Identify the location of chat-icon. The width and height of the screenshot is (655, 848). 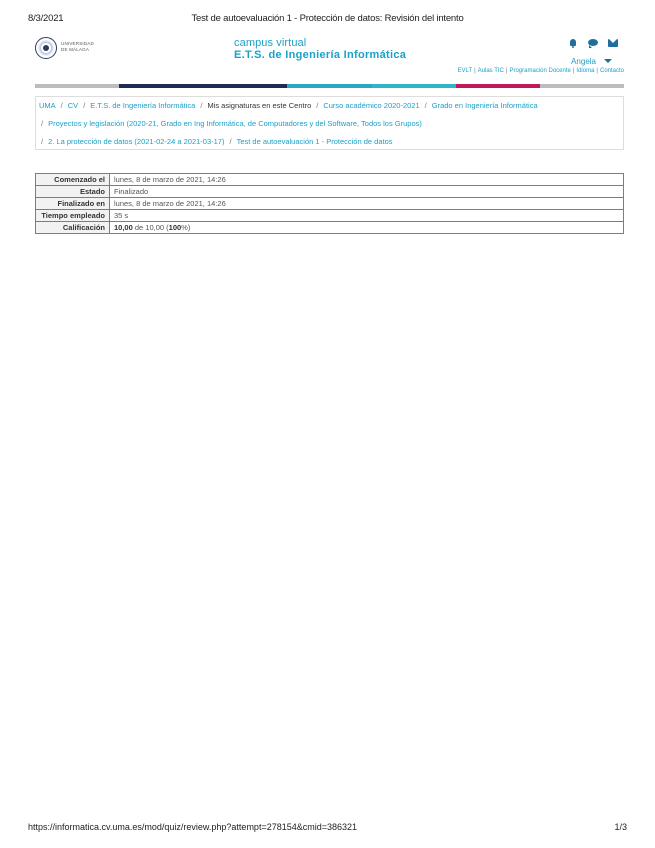
(593, 43).